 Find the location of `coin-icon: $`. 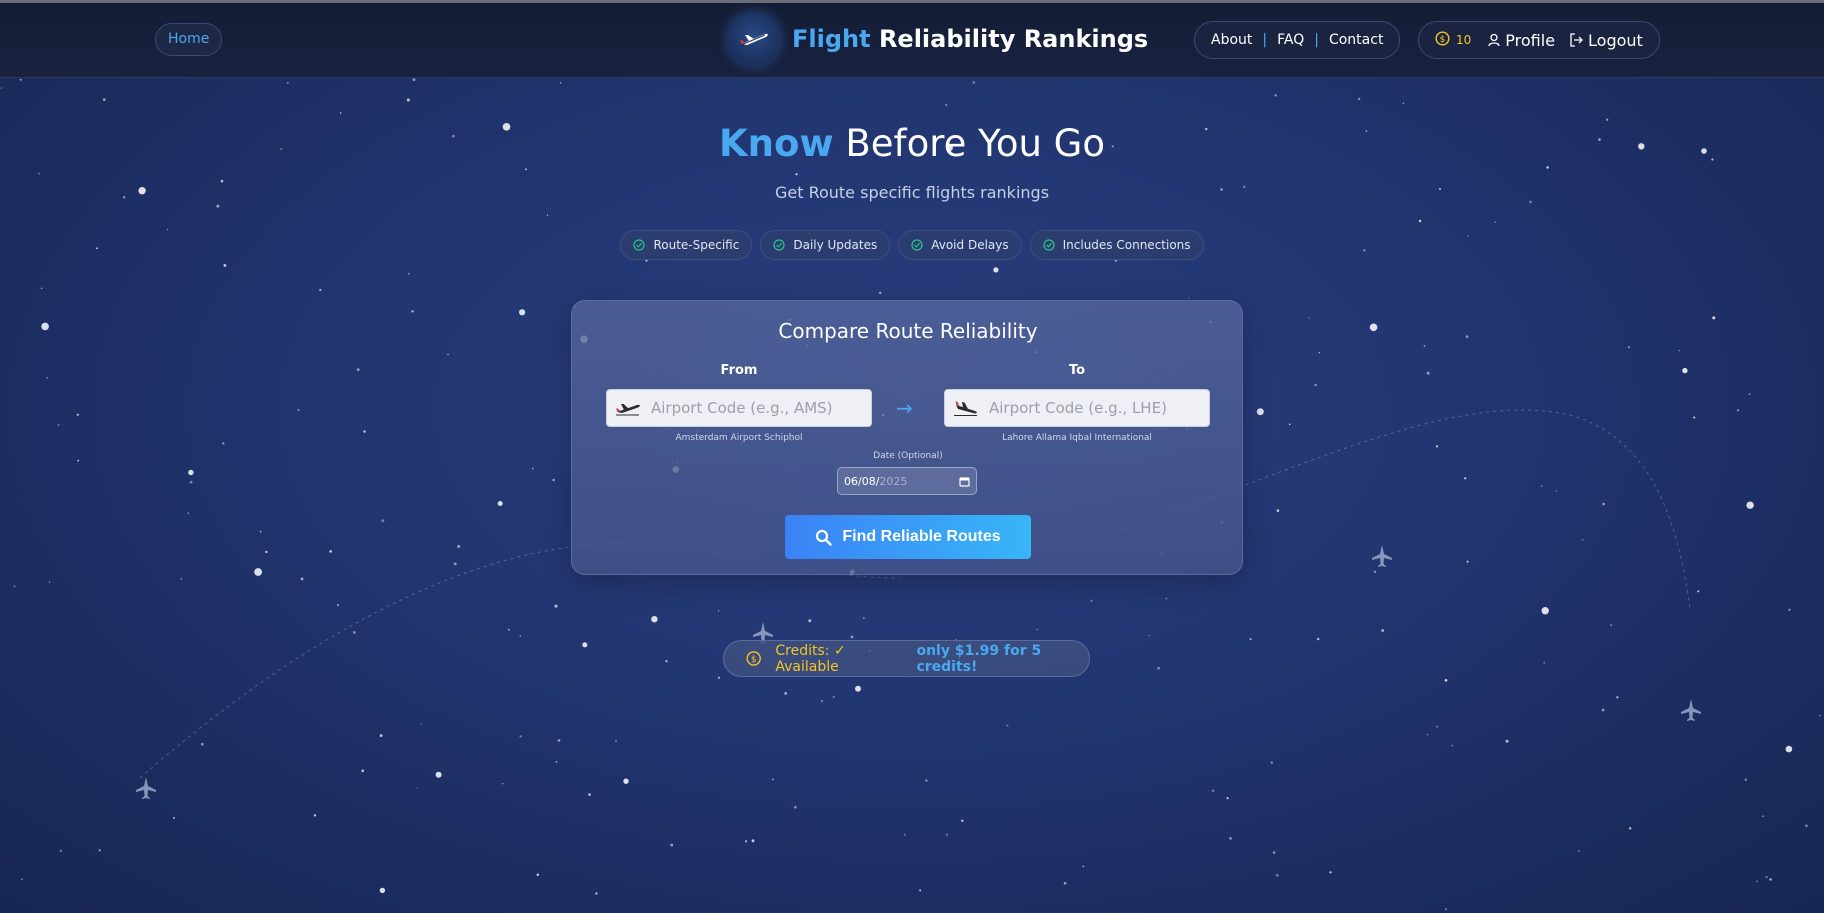

coin-icon: $ is located at coordinates (753, 658).